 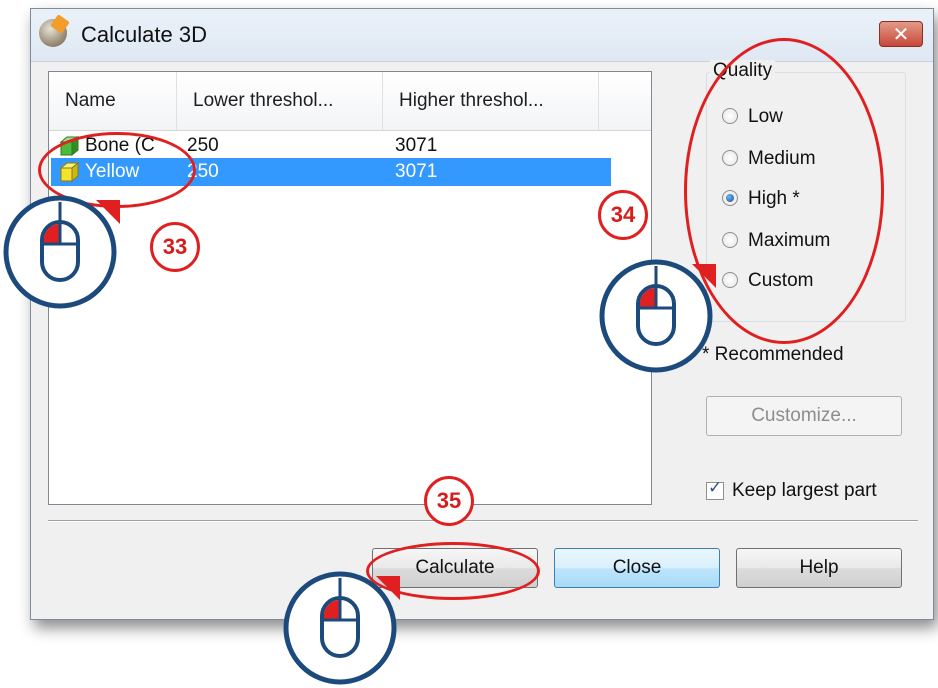 What do you see at coordinates (449, 501) in the screenshot?
I see `step-badge-35: 35` at bounding box center [449, 501].